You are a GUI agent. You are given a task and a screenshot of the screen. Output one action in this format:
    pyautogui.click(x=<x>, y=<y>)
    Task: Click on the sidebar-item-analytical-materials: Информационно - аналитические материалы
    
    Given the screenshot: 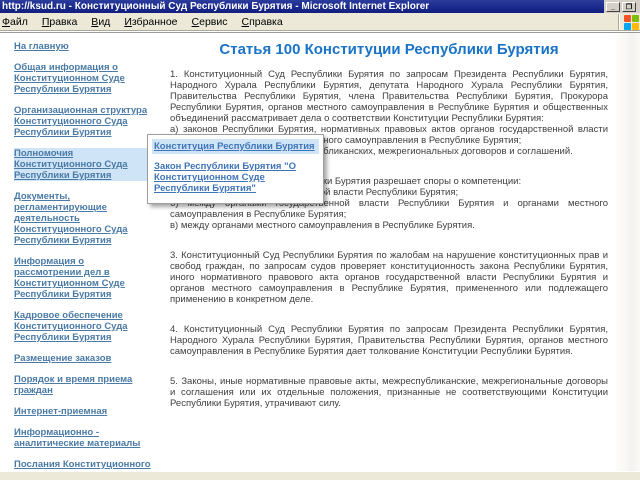 What is the action you would take?
    pyautogui.click(x=83, y=438)
    